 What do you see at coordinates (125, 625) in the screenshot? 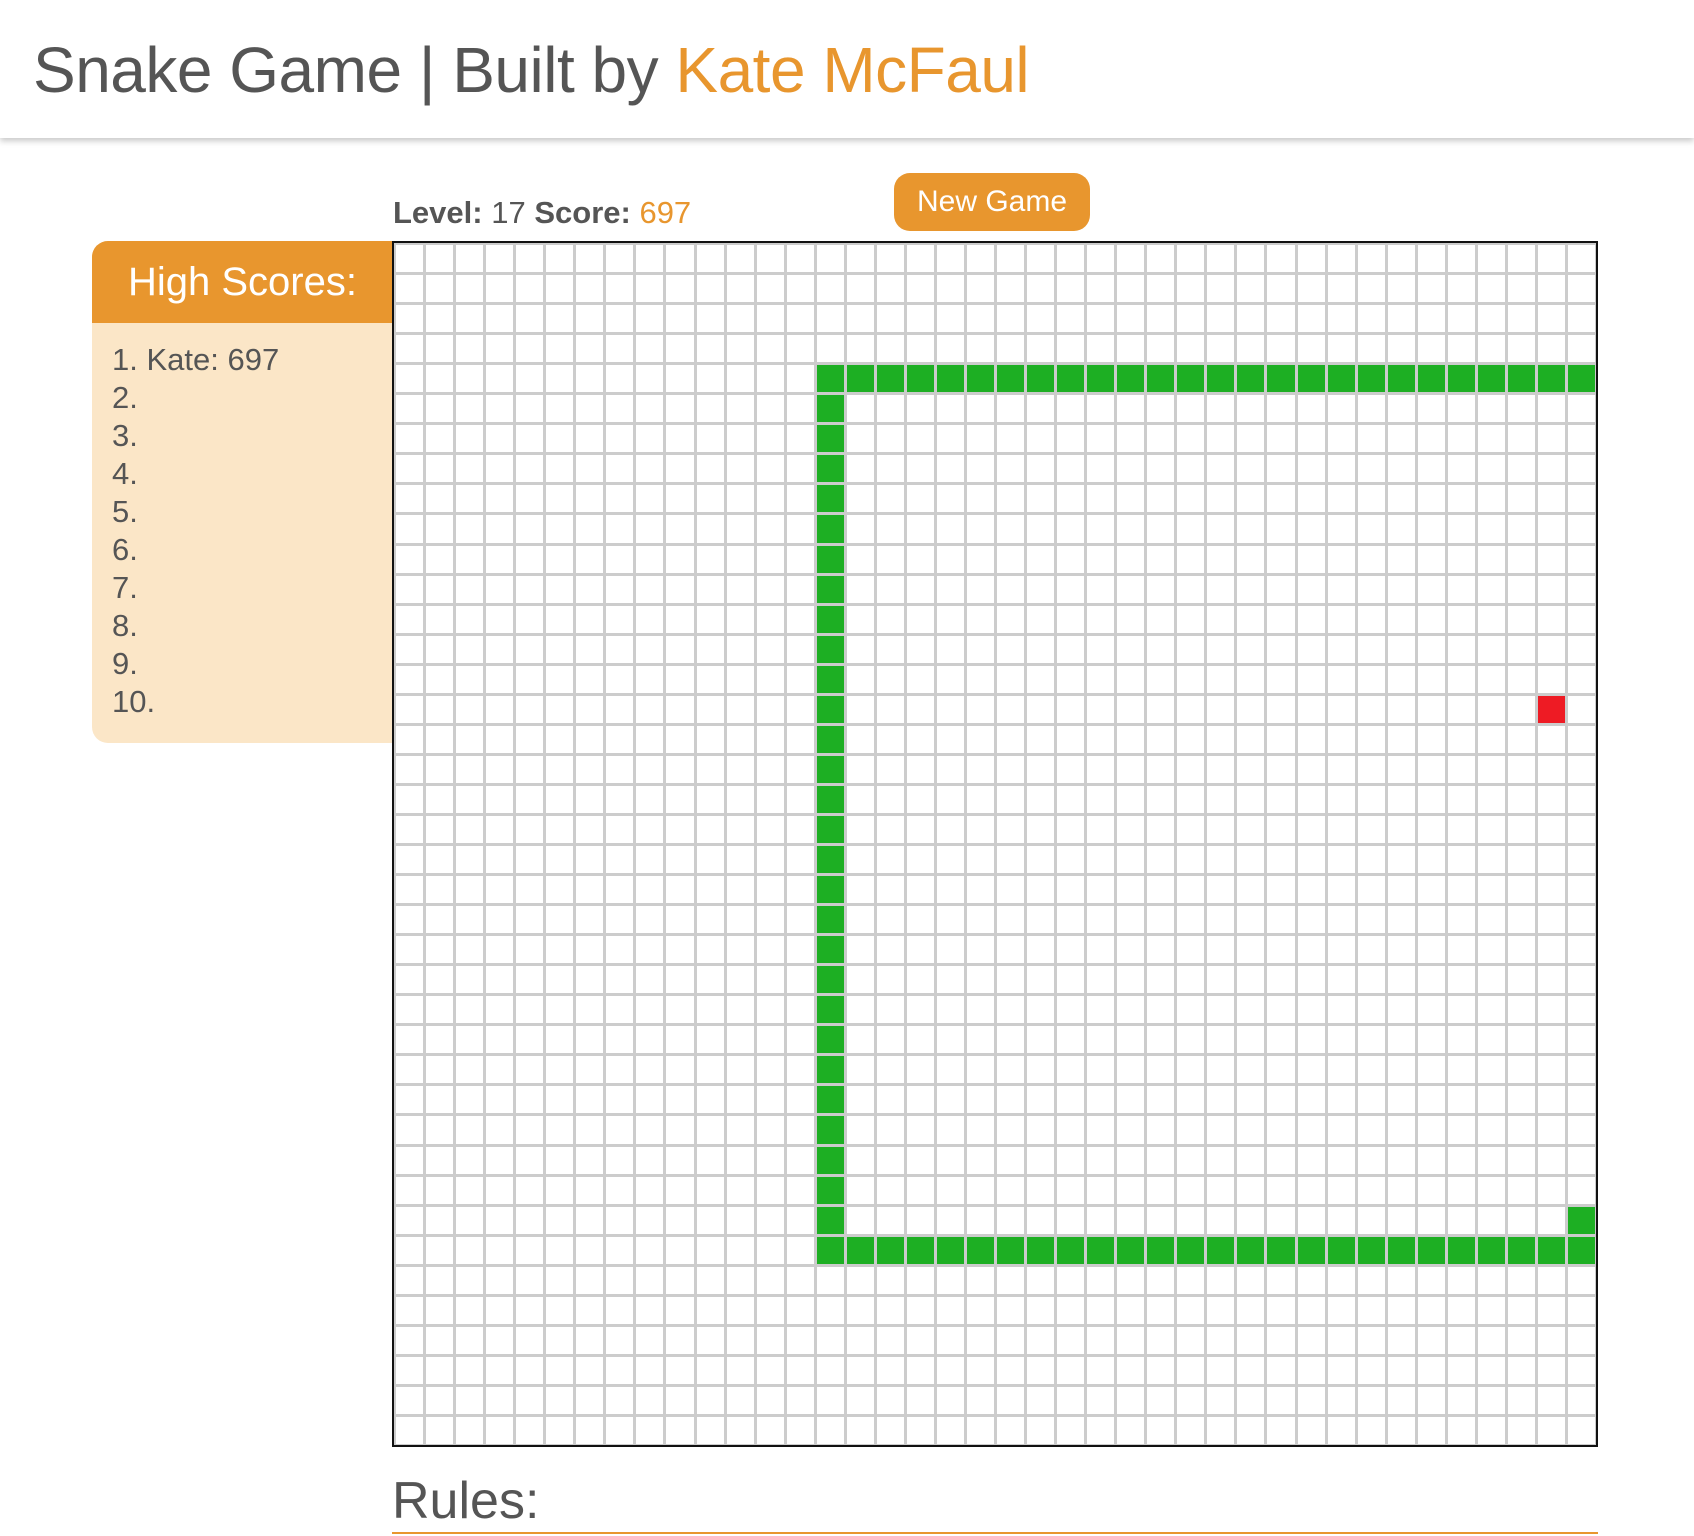
I see `high-score-entry: 8.` at bounding box center [125, 625].